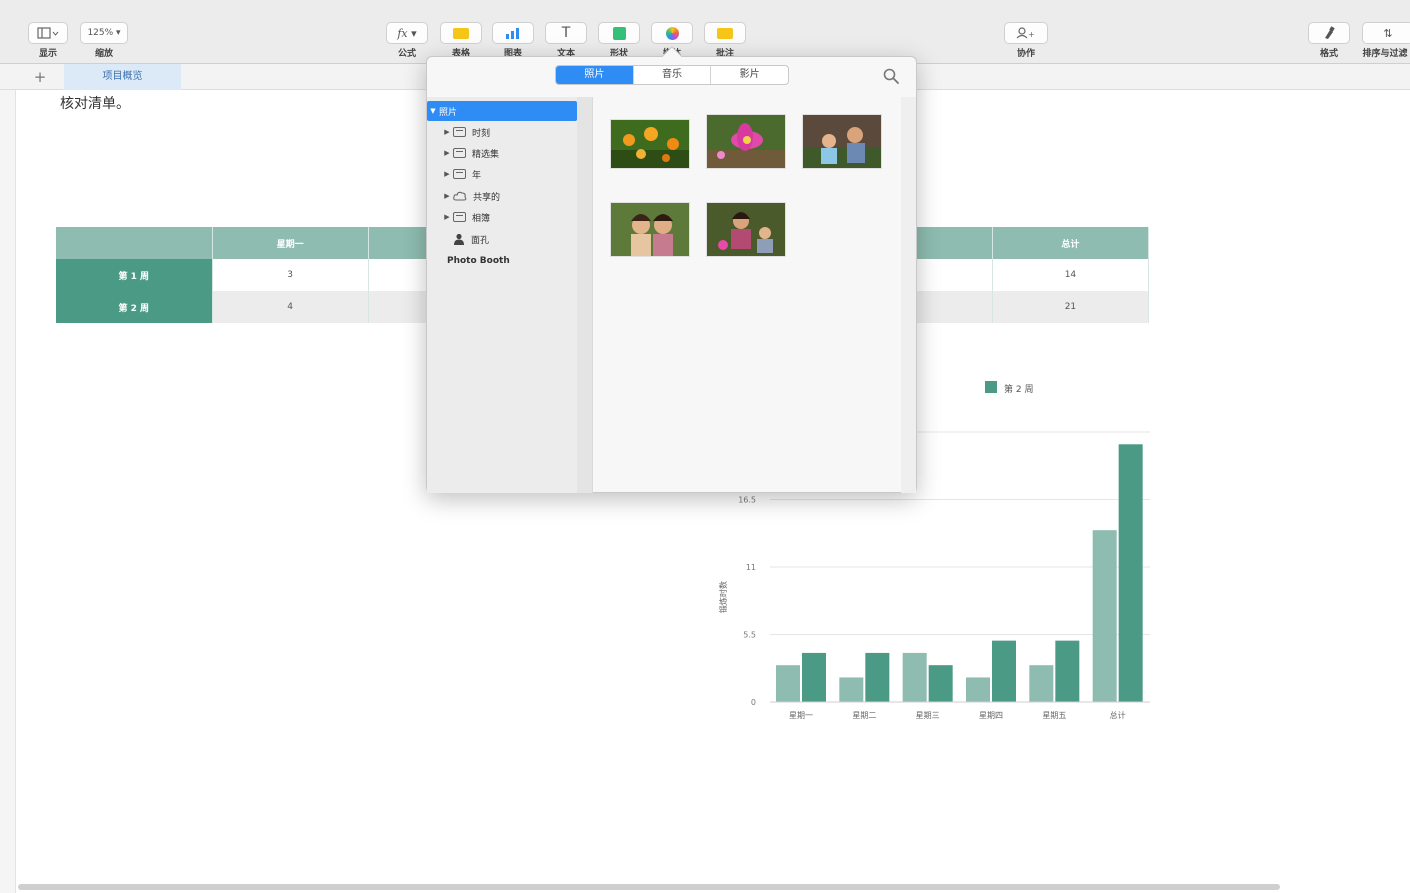 Image resolution: width=1410 pixels, height=893 pixels. I want to click on row-header-cell: 第 1 周, so click(134, 275).